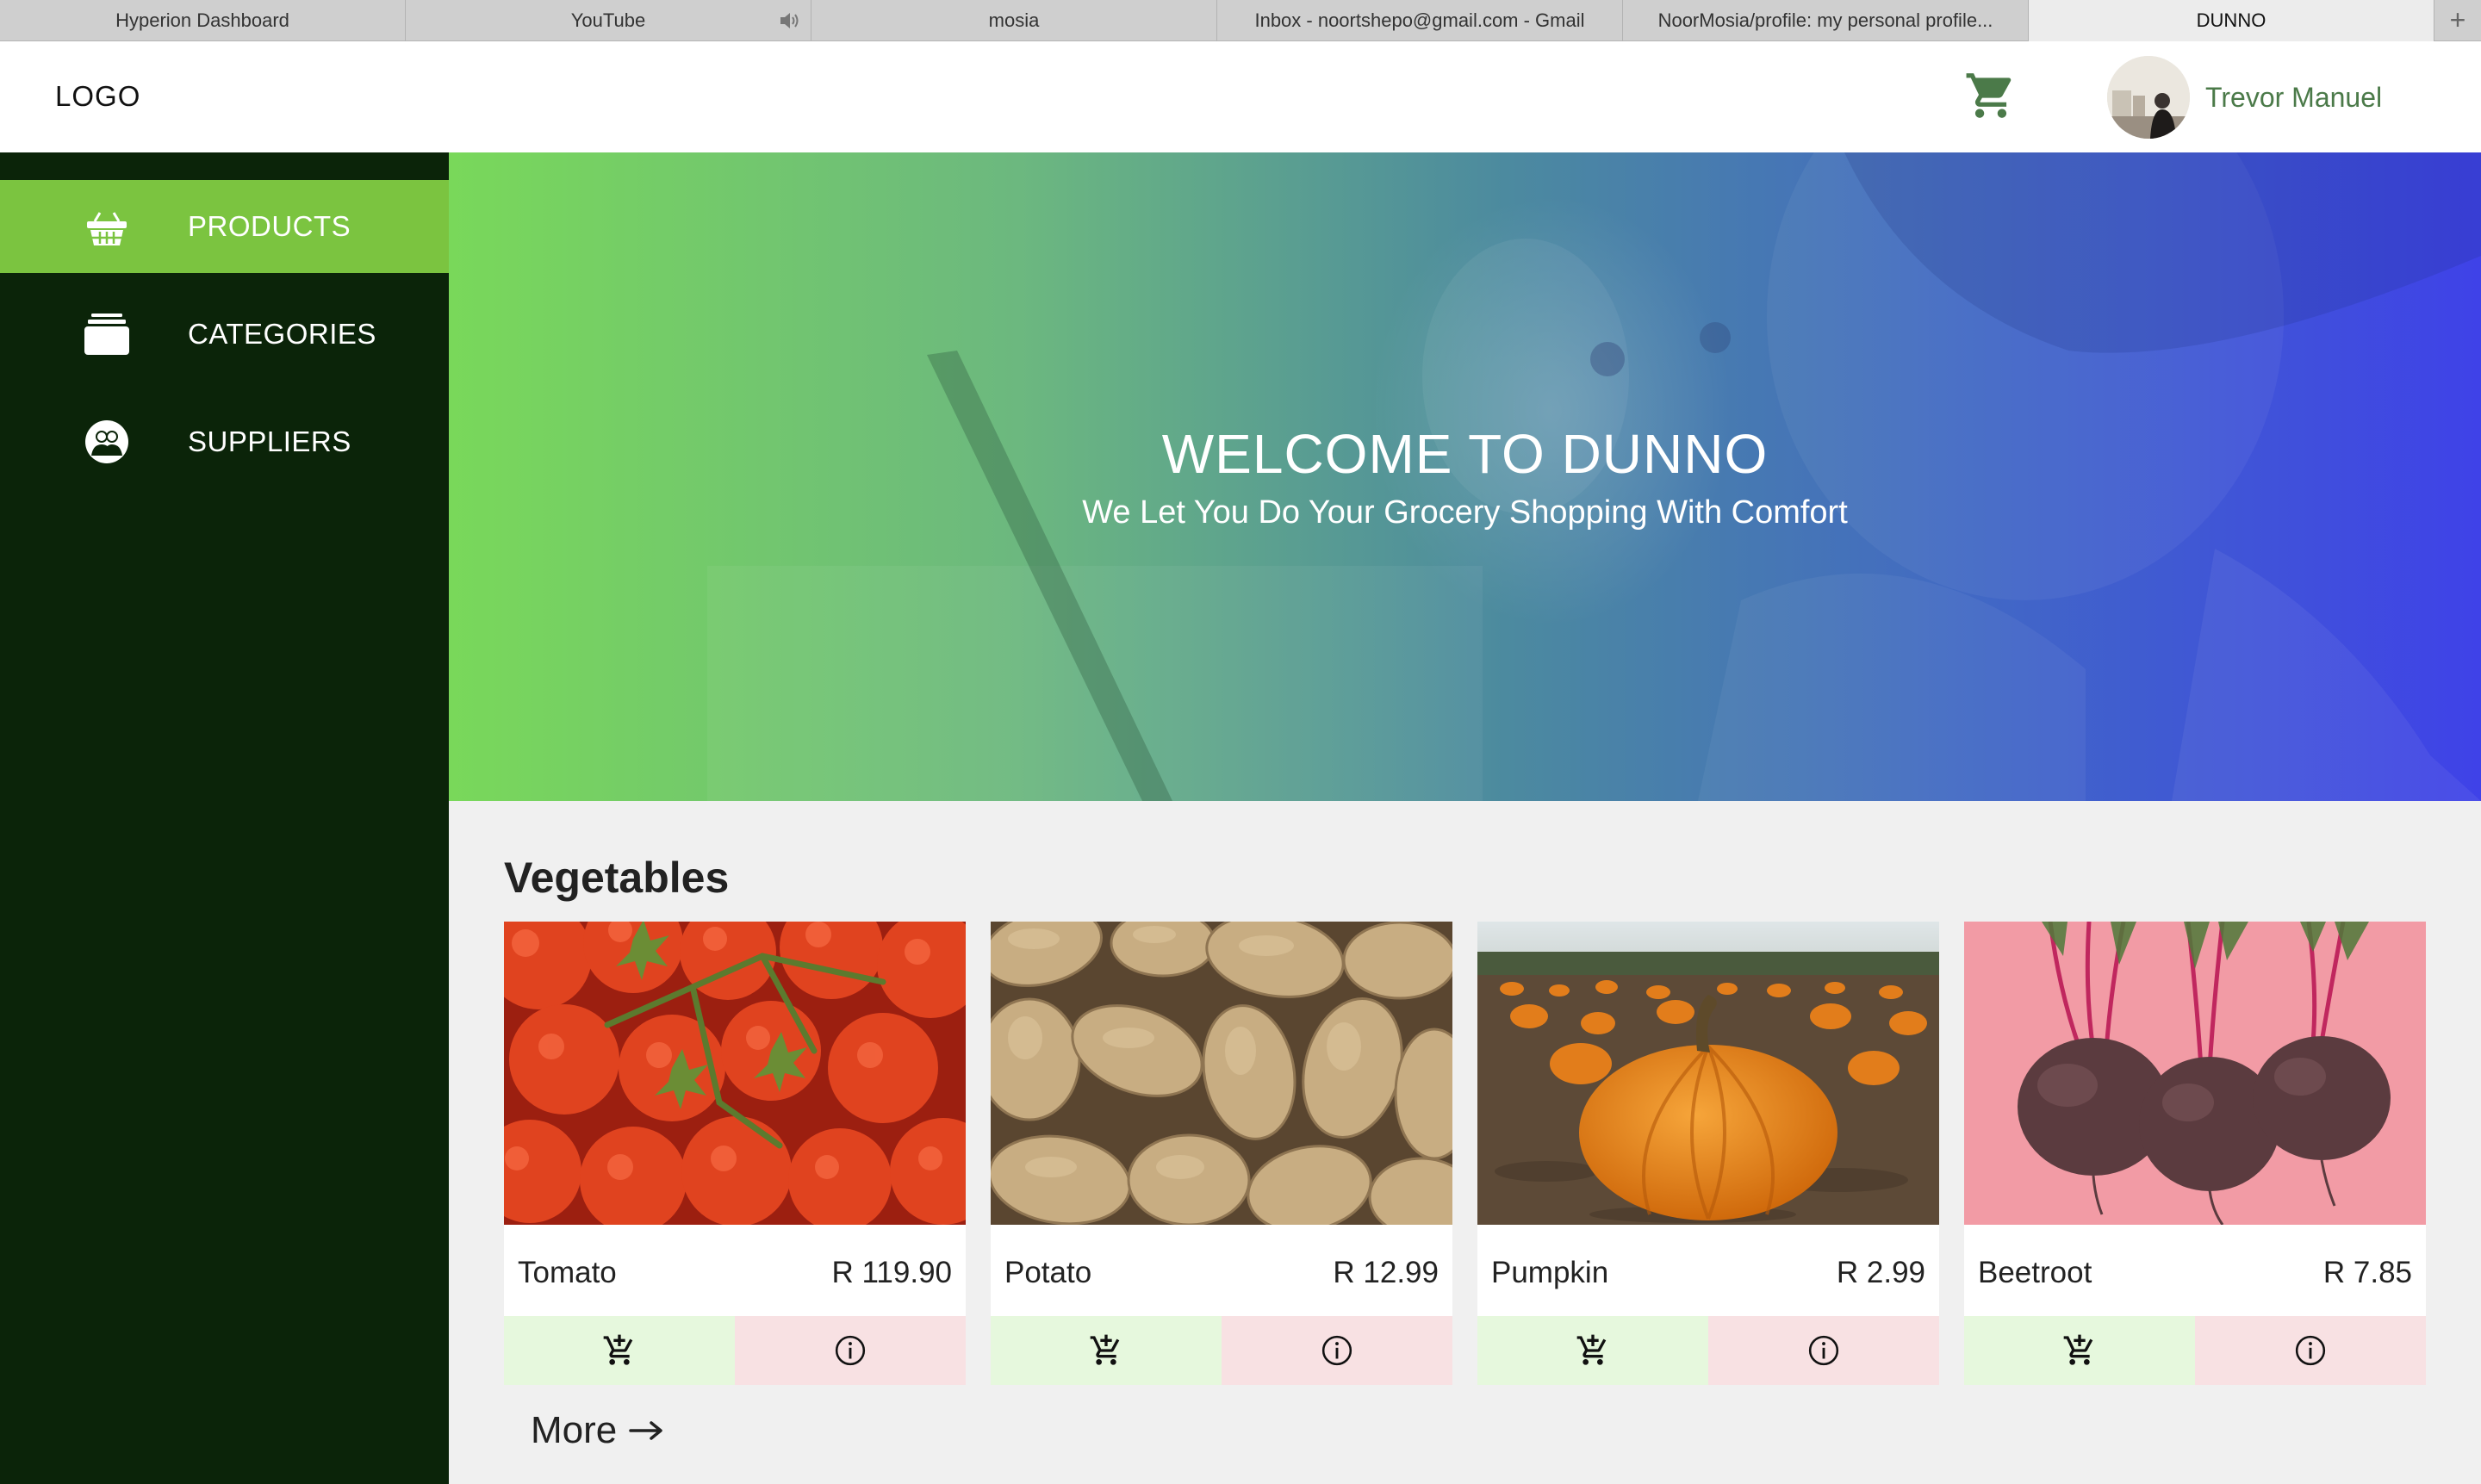 Image resolution: width=2481 pixels, height=1484 pixels. Describe the element at coordinates (2293, 98) in the screenshot. I see `user-name: Trevor Manuel` at that location.